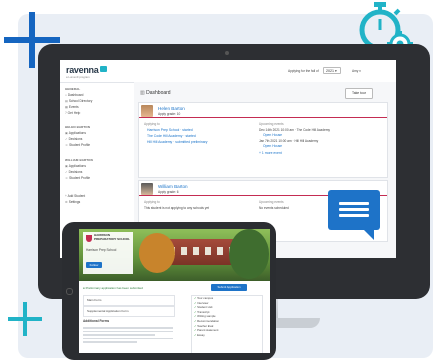 The height and width of the screenshot is (361, 433). Describe the element at coordinates (69, 291) in the screenshot. I see `tablet-home-button` at that location.